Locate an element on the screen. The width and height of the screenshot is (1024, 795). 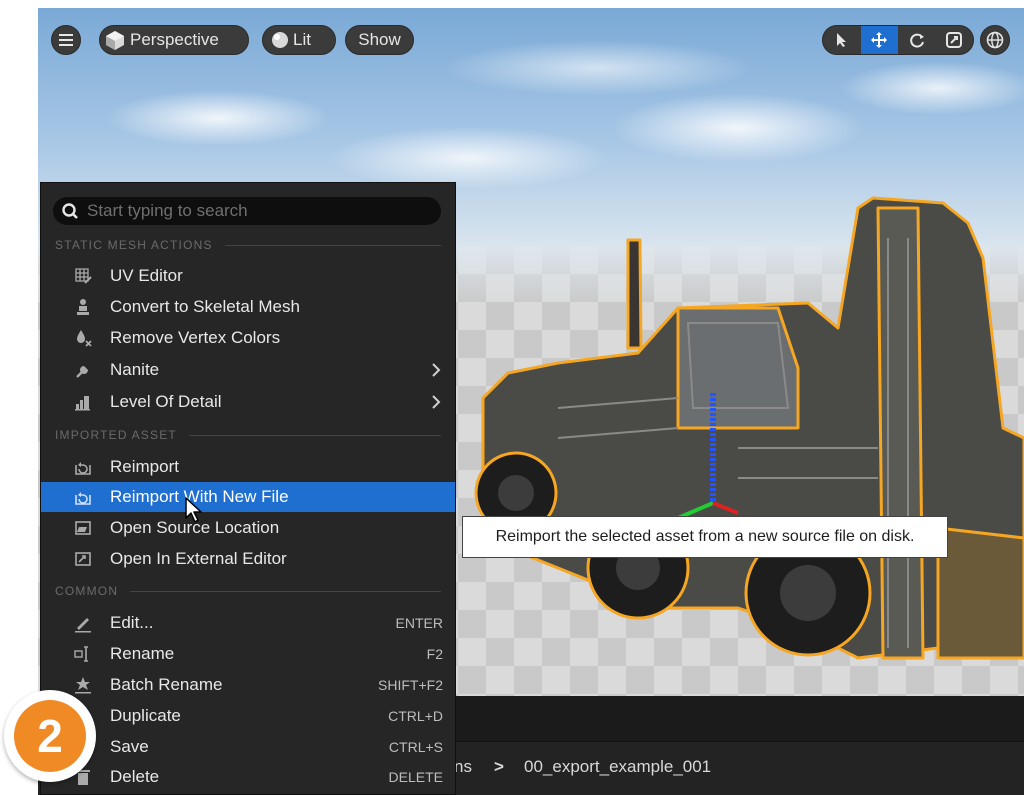
transform-tools is located at coordinates (898, 40).